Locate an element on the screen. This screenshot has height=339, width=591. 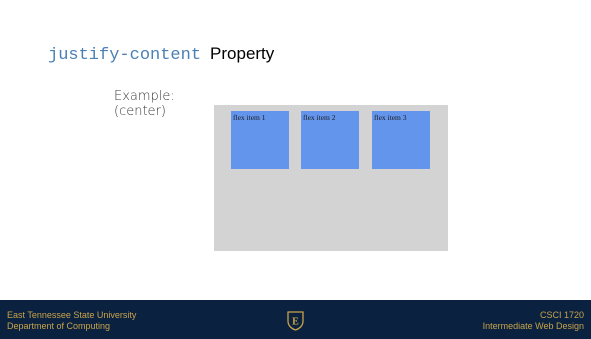
etsu-shield-icon: E is located at coordinates (295, 321).